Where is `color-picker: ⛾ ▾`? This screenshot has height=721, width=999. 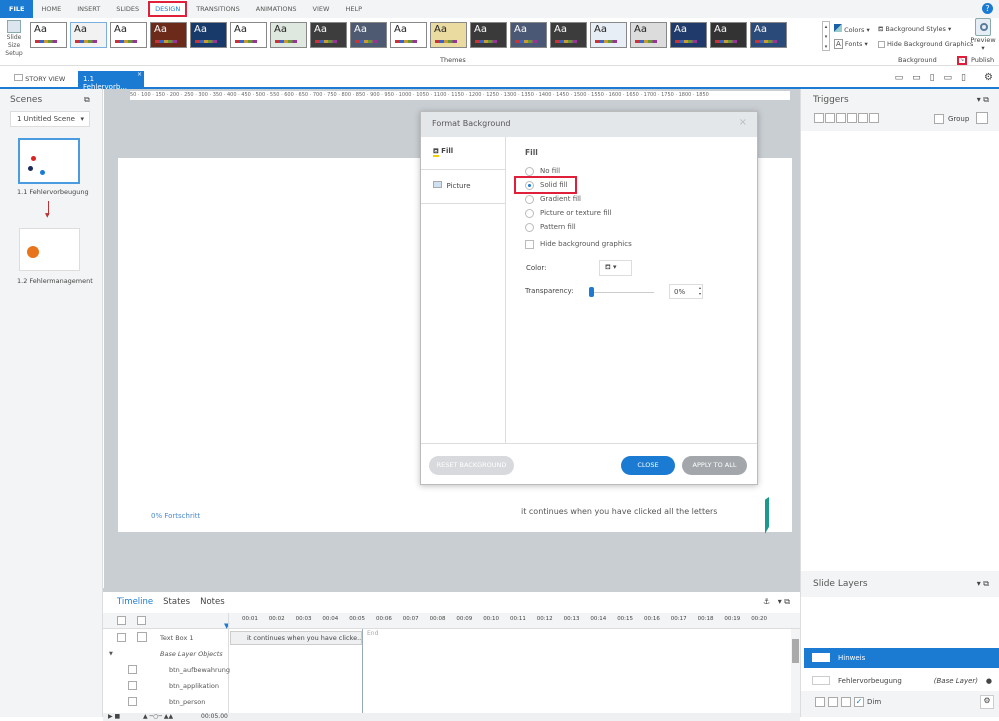 color-picker: ⛾ ▾ is located at coordinates (615, 268).